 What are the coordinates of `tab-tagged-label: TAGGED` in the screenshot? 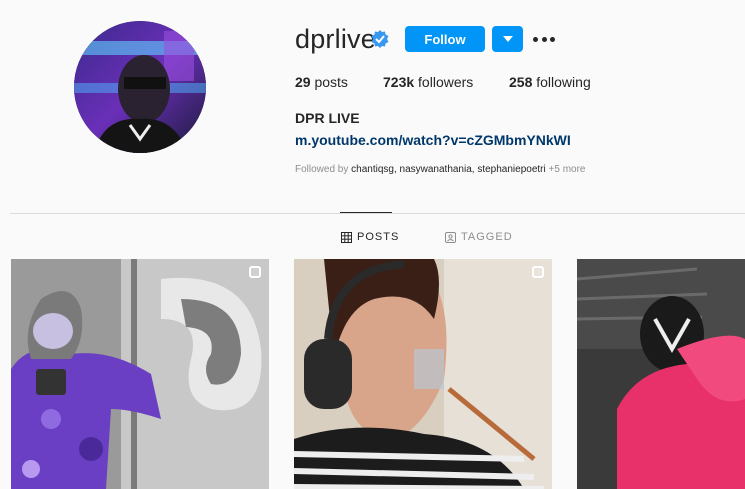 It's located at (487, 237).